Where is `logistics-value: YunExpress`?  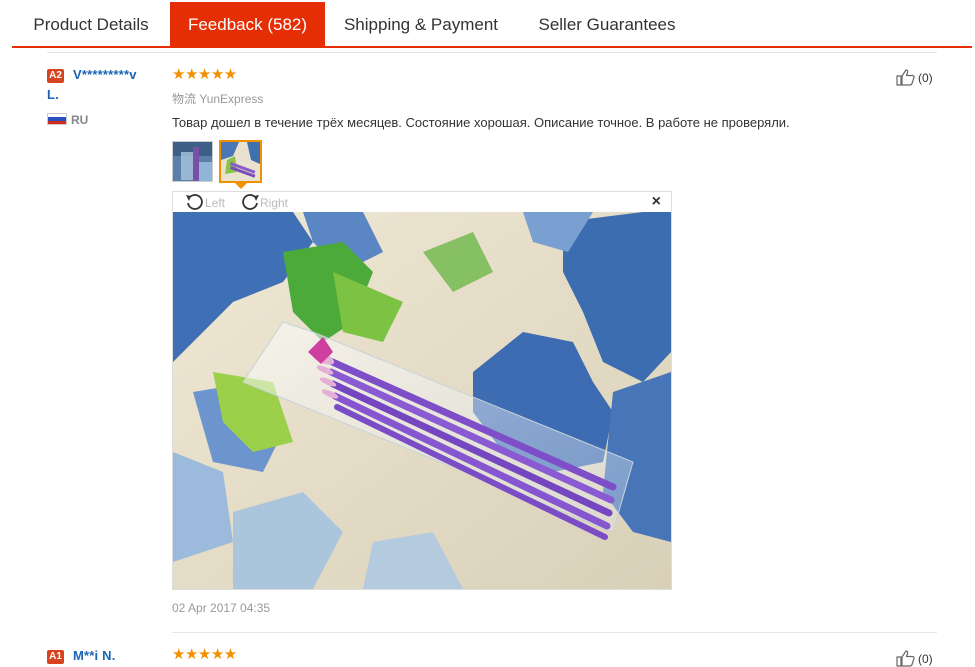 logistics-value: YunExpress is located at coordinates (231, 99).